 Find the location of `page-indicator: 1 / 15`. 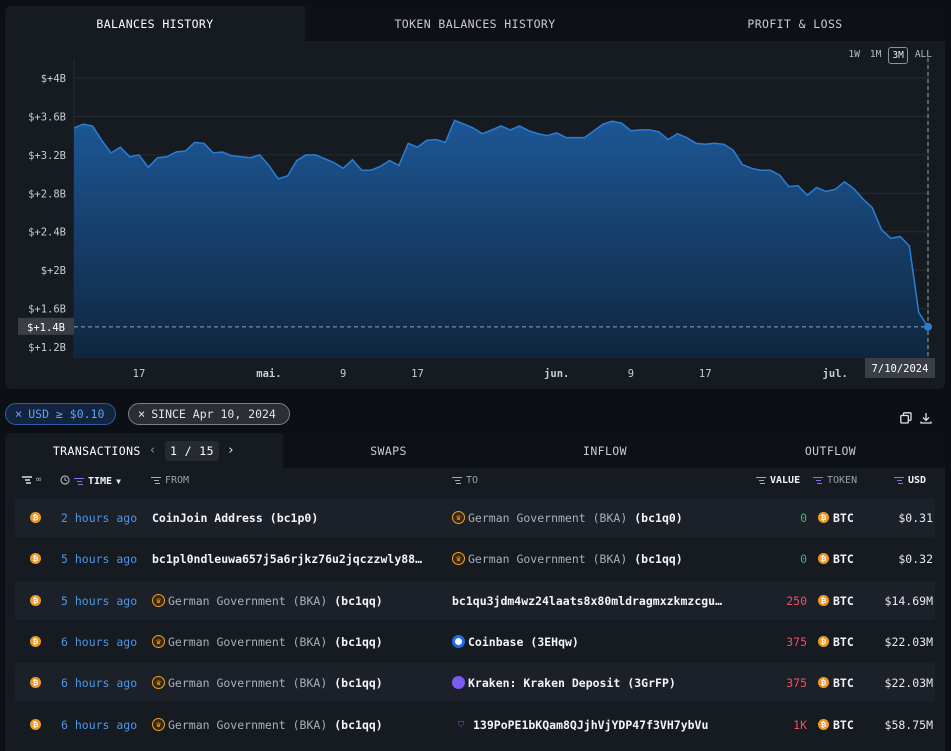

page-indicator: 1 / 15 is located at coordinates (191, 450).